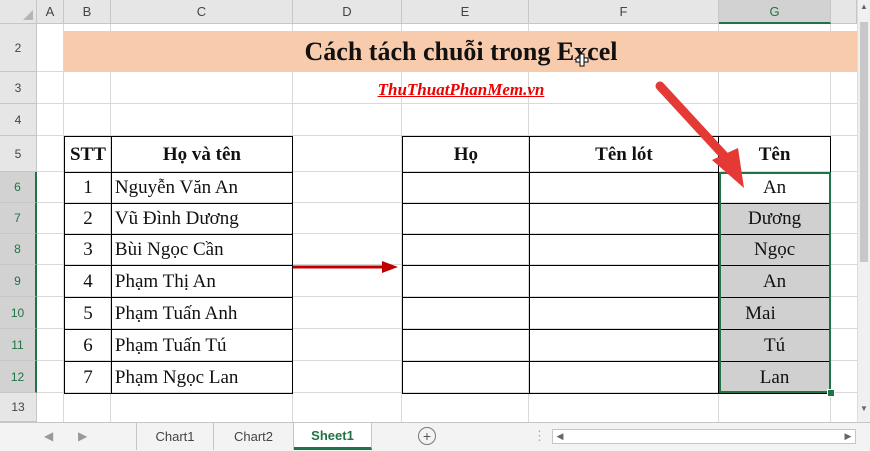 Image resolution: width=870 pixels, height=451 pixels. I want to click on tab-splitter-icon: ⋮, so click(539, 436).